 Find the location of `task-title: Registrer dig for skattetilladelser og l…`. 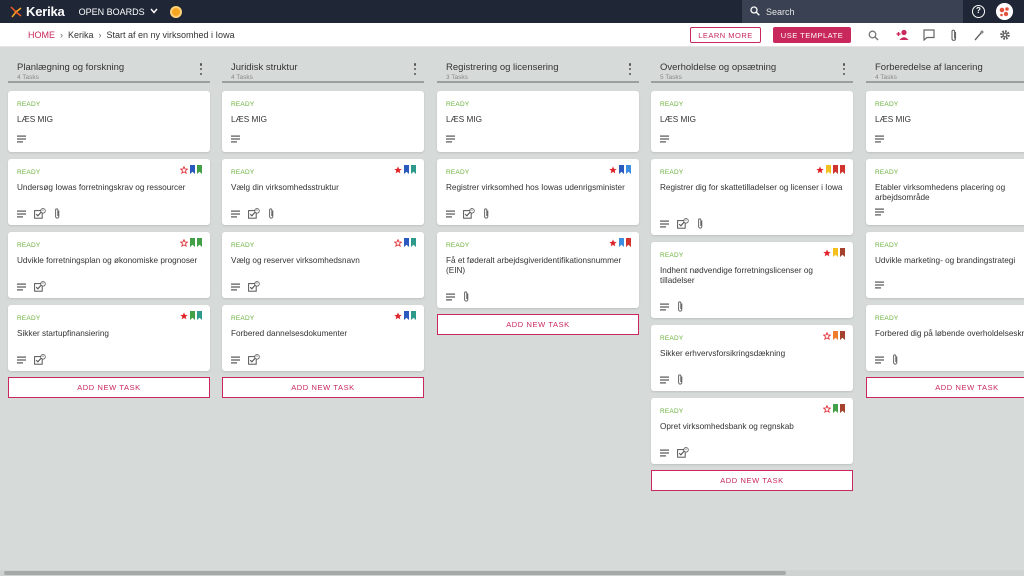

task-title: Registrer dig for skattetilladelser og l… is located at coordinates (751, 187).